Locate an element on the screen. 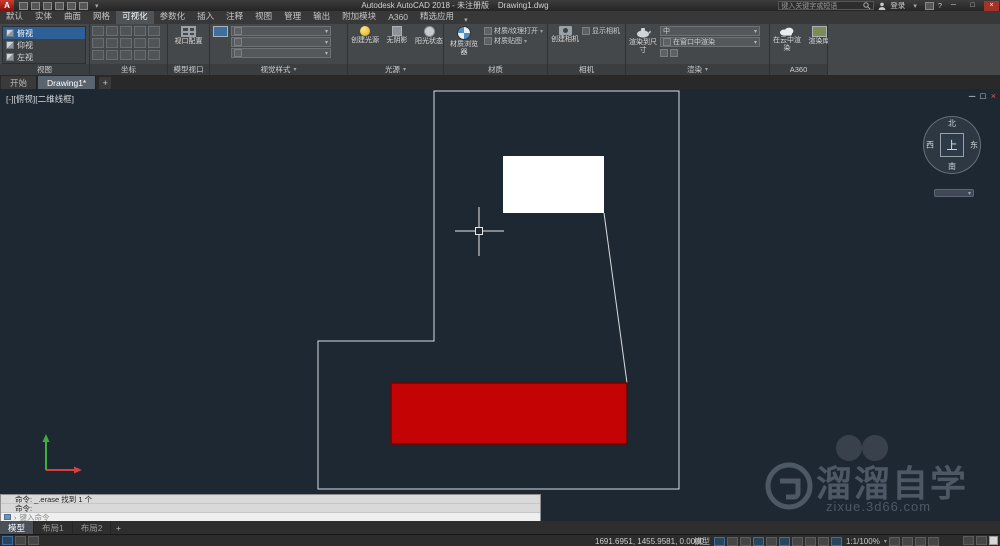 The image size is (1000, 546). autoscale-icon is located at coordinates (907, 541).